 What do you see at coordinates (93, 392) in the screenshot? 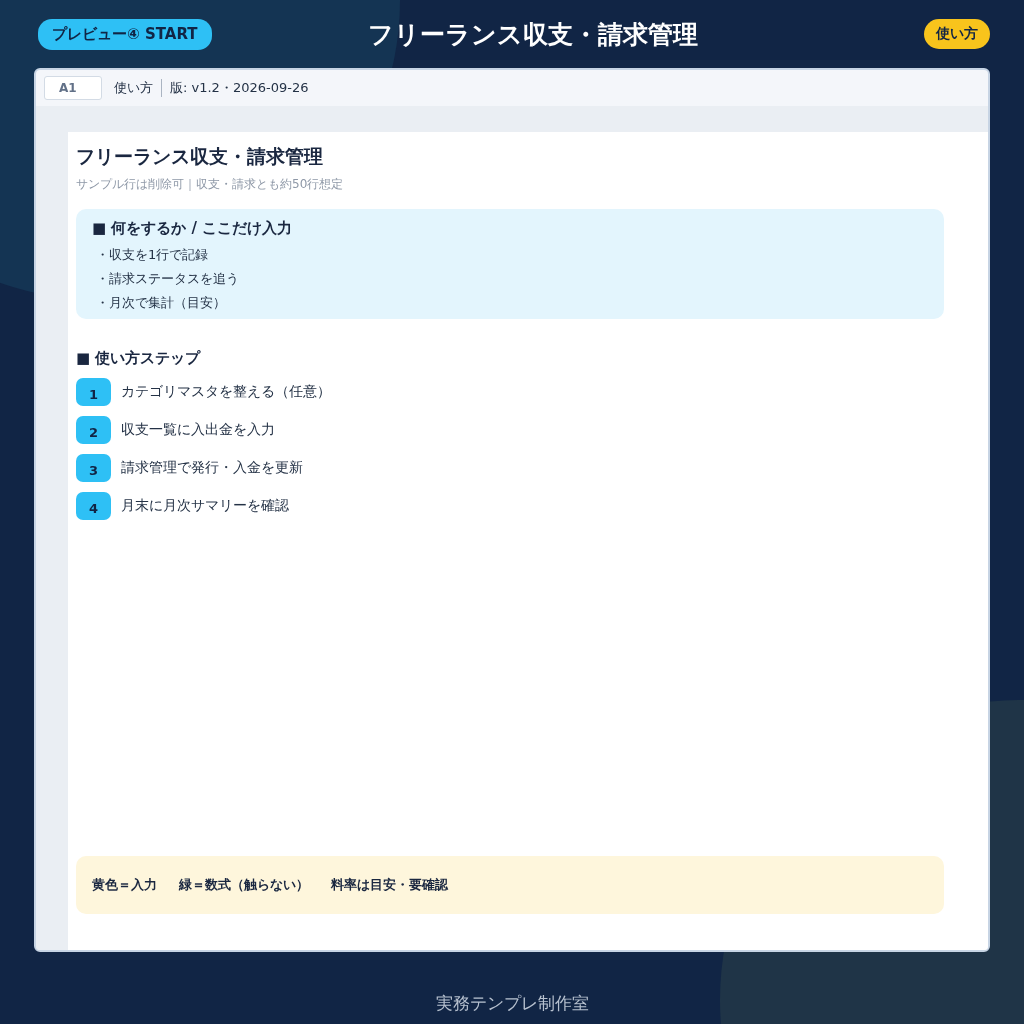
I see `step-number: 1` at bounding box center [93, 392].